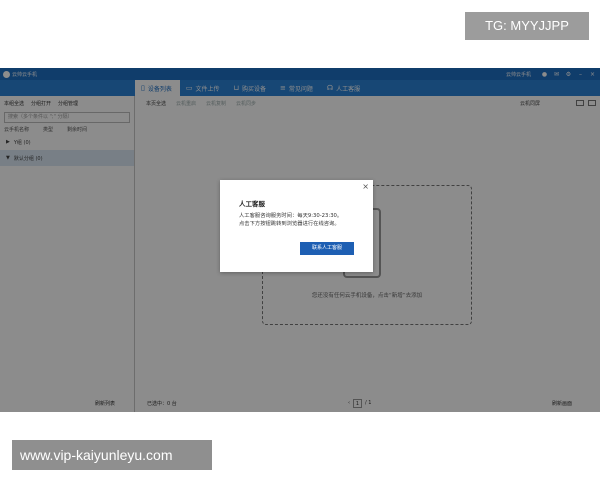 This screenshot has width=600, height=480. I want to click on dialog-title: 人工客服, so click(252, 204).